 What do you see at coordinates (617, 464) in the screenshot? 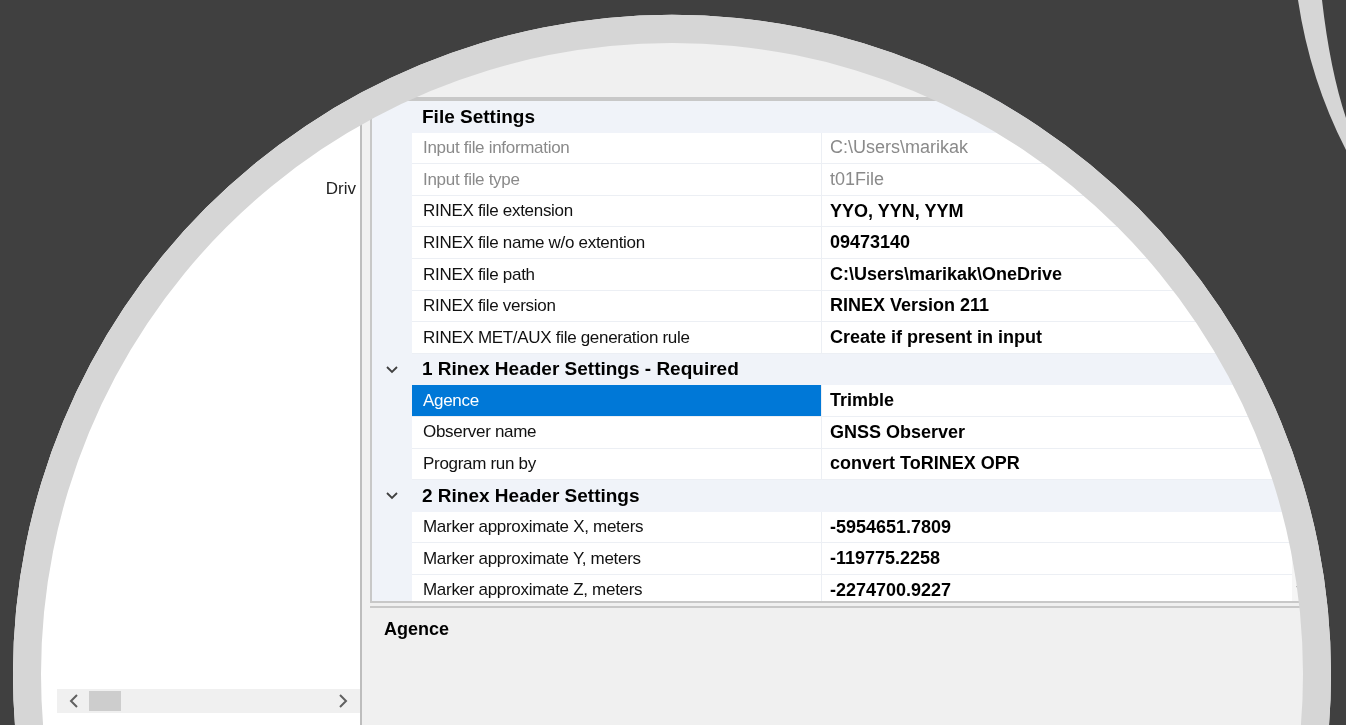
I see `property-name: Program run by` at bounding box center [617, 464].